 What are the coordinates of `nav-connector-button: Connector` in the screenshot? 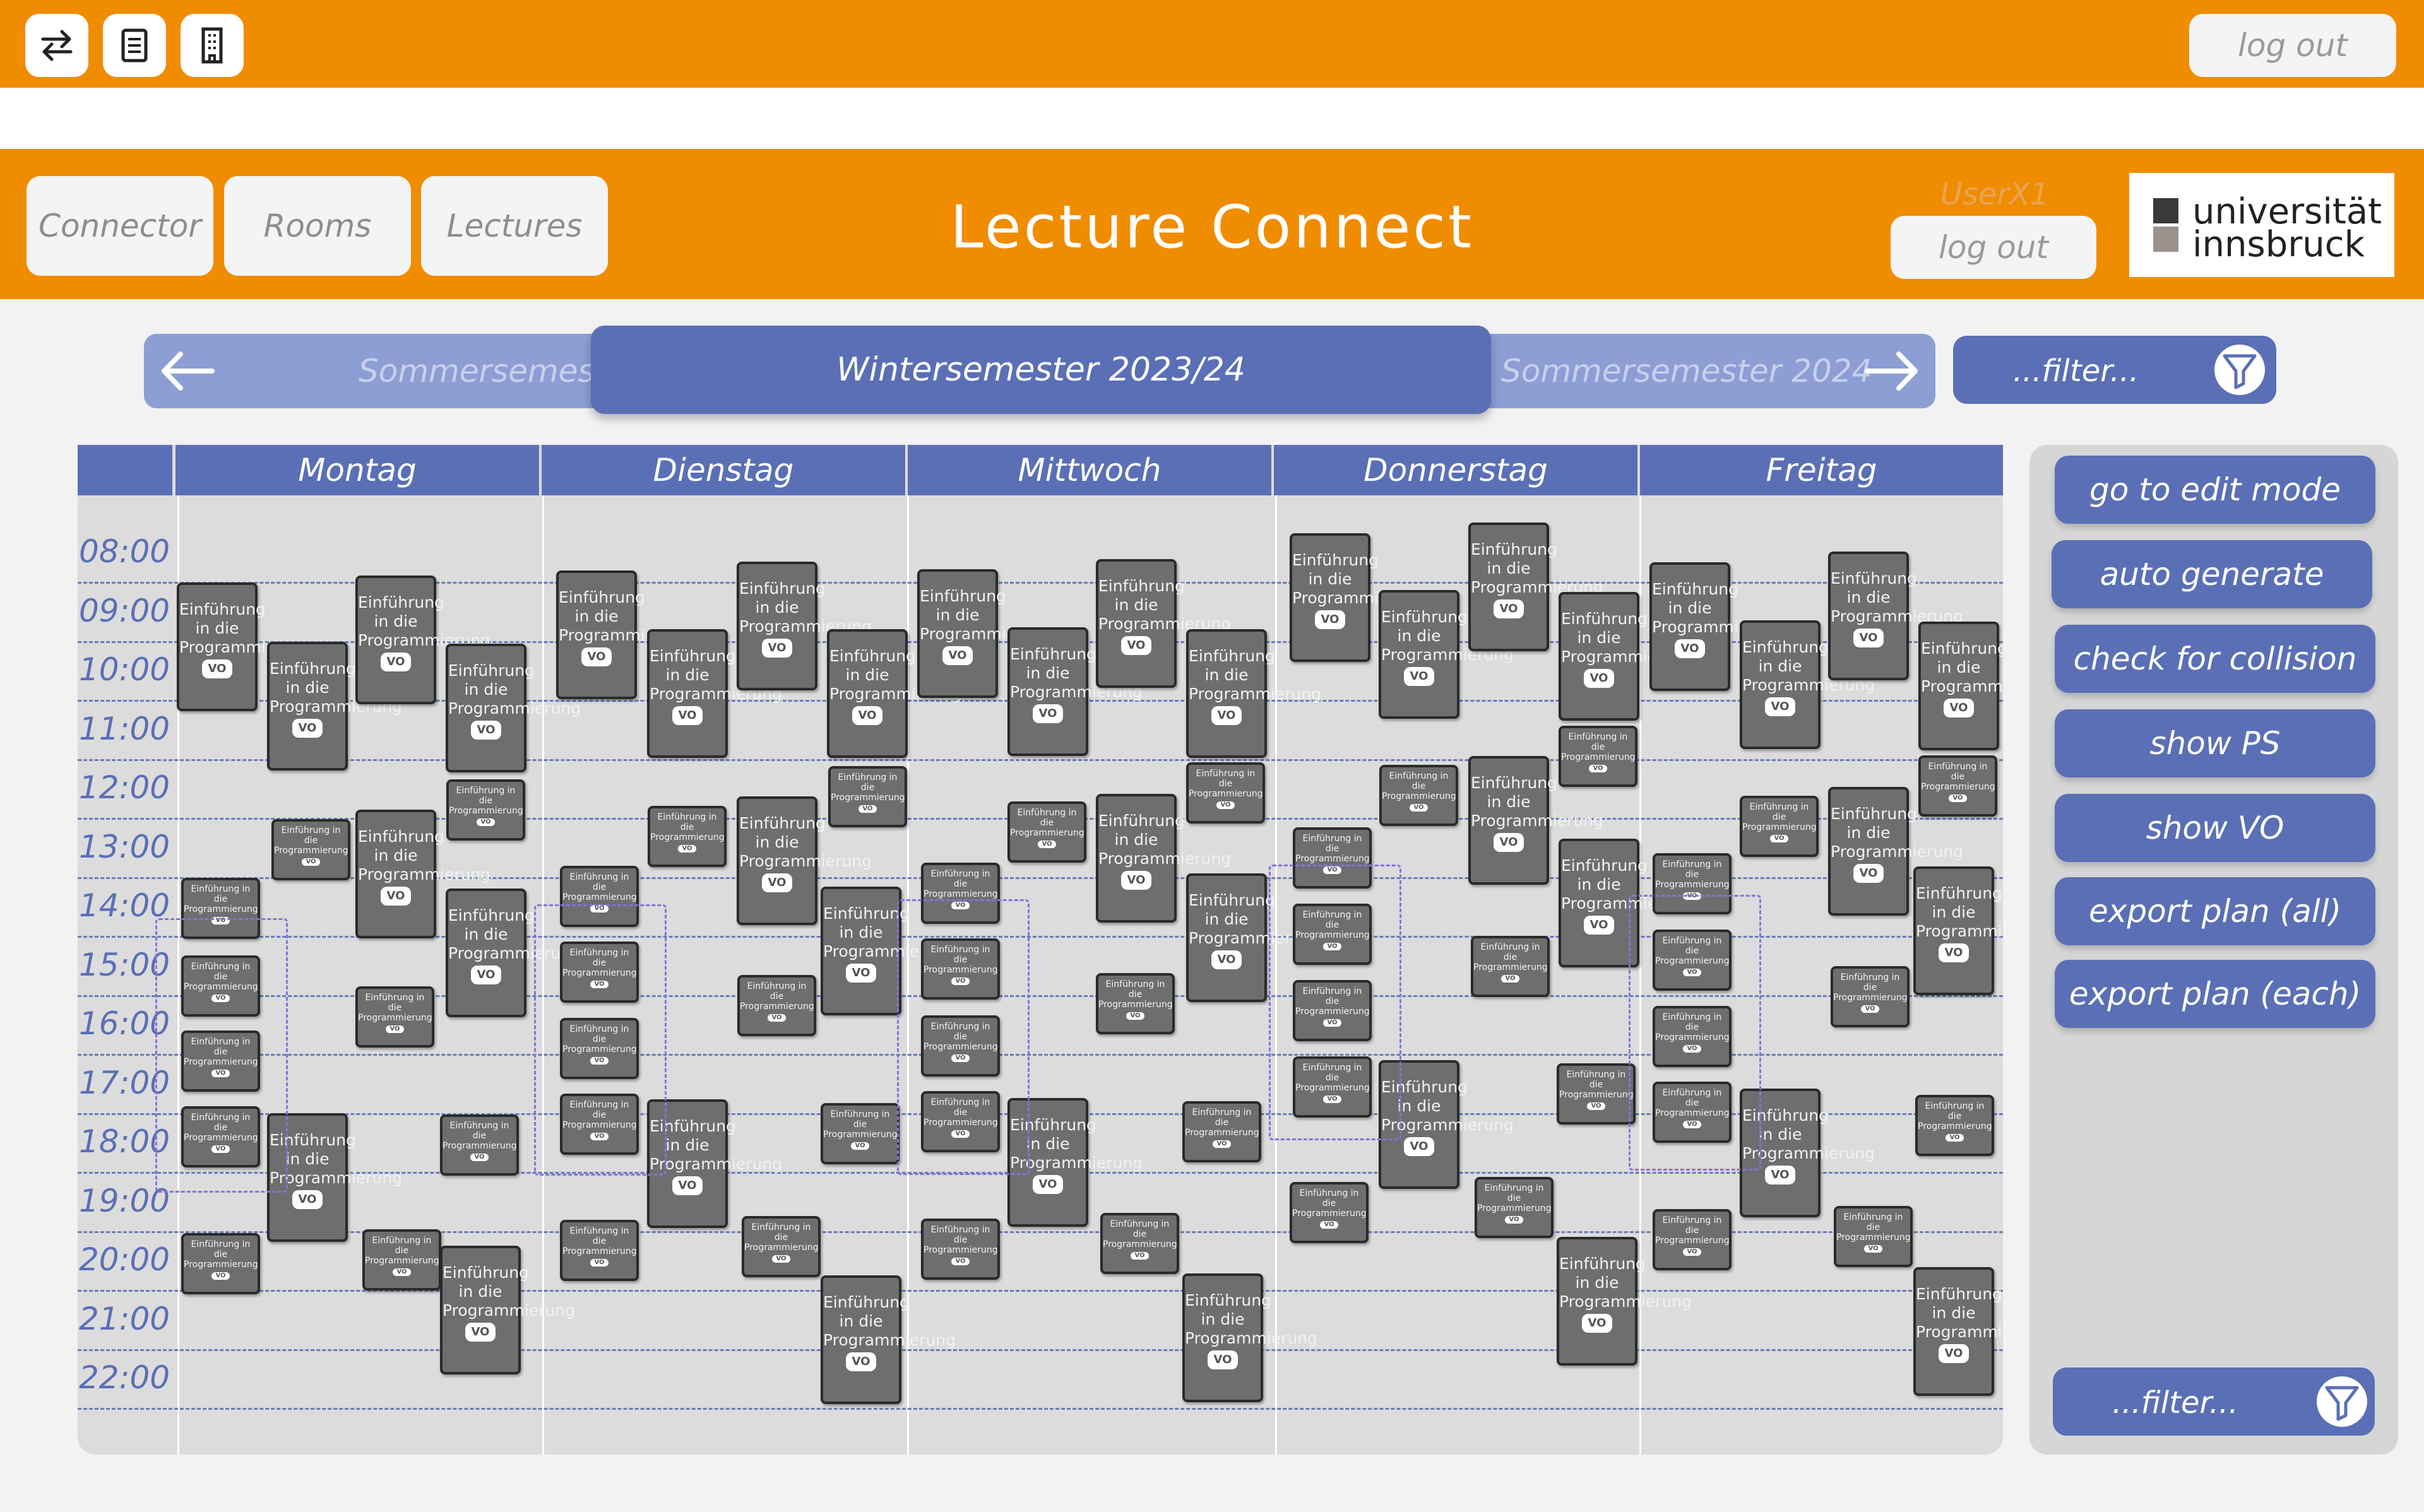 It's located at (120, 226).